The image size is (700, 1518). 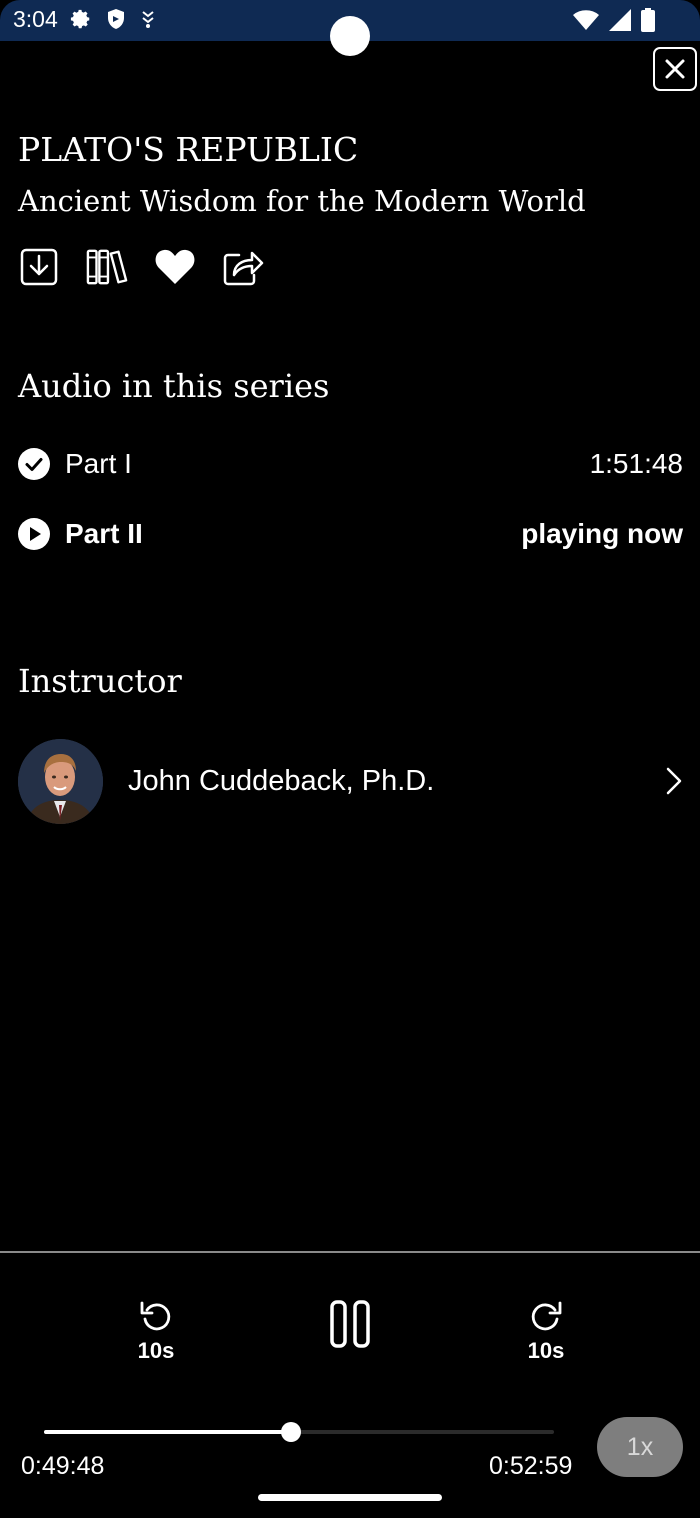 What do you see at coordinates (350, 534) in the screenshot?
I see `series-item-part-2: Part II playing now` at bounding box center [350, 534].